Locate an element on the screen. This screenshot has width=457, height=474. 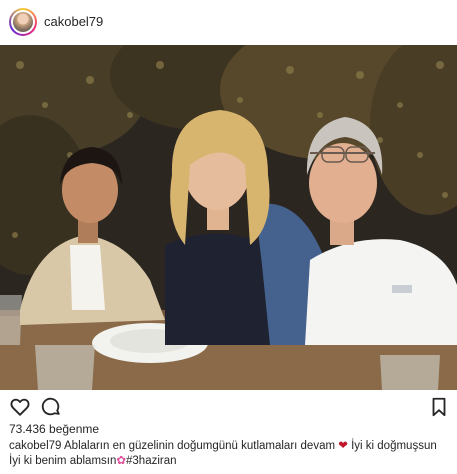
hashtag-link: #3haziran is located at coordinates (151, 461).